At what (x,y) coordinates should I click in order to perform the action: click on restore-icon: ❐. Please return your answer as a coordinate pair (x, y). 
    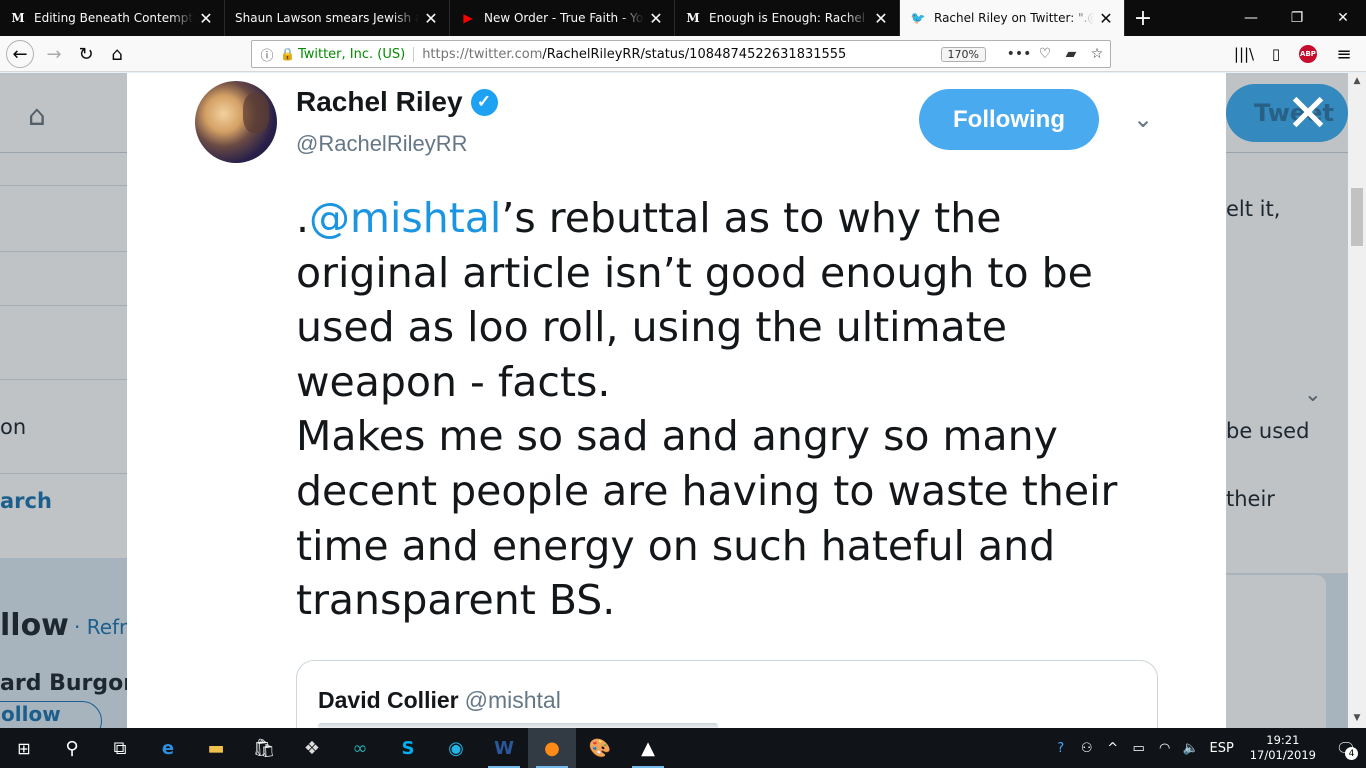
    Looking at the image, I should click on (1297, 18).